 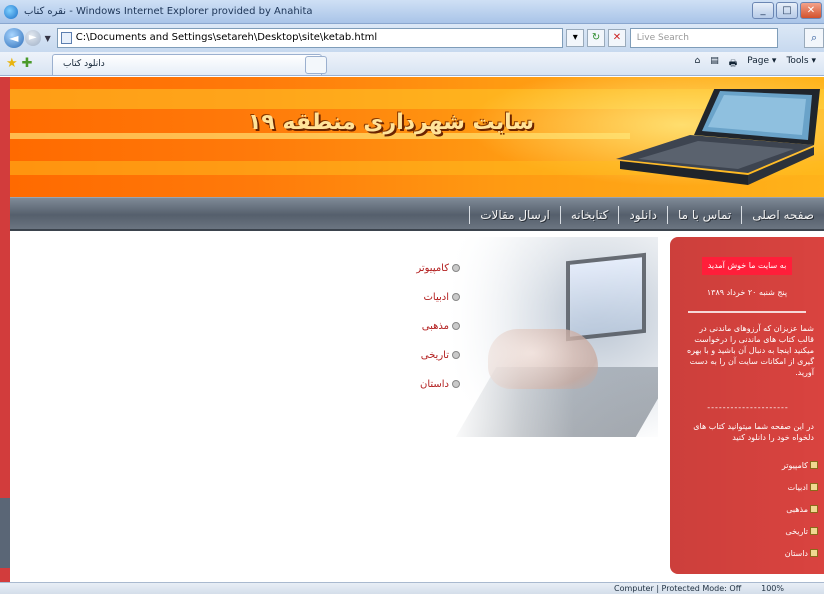 What do you see at coordinates (747, 312) in the screenshot?
I see `sidebar-divider` at bounding box center [747, 312].